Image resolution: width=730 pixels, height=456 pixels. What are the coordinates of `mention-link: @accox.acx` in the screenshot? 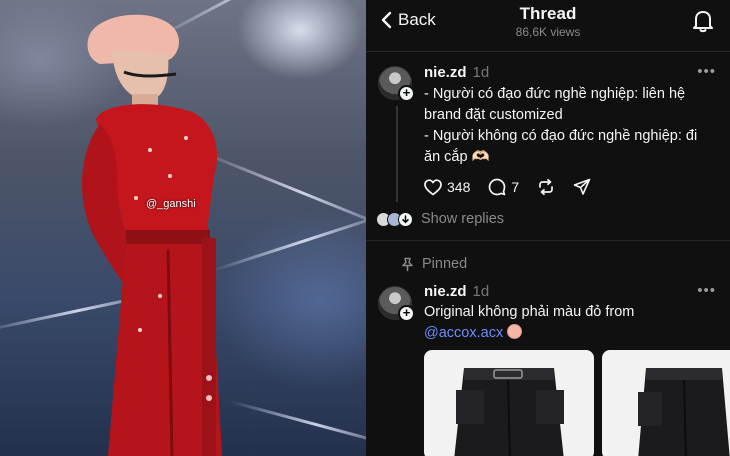 It's located at (463, 333).